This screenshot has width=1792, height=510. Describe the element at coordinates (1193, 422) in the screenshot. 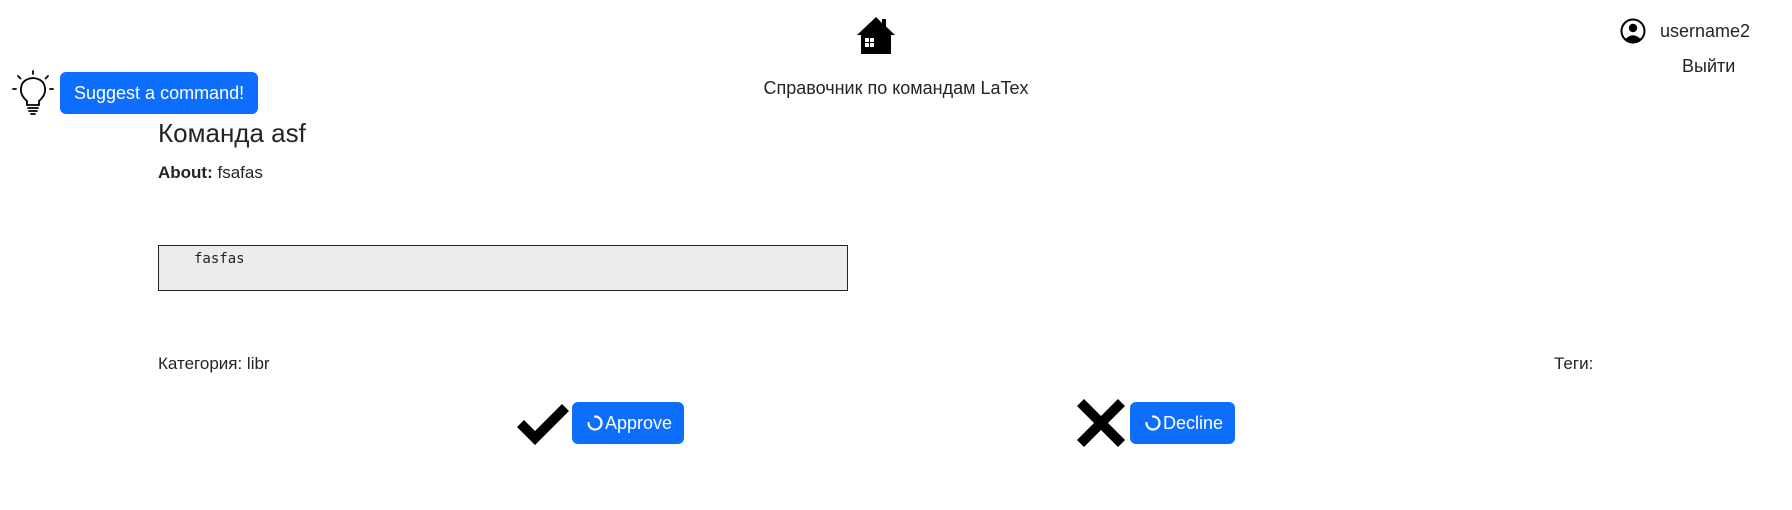

I see `decline-label: Decline` at that location.